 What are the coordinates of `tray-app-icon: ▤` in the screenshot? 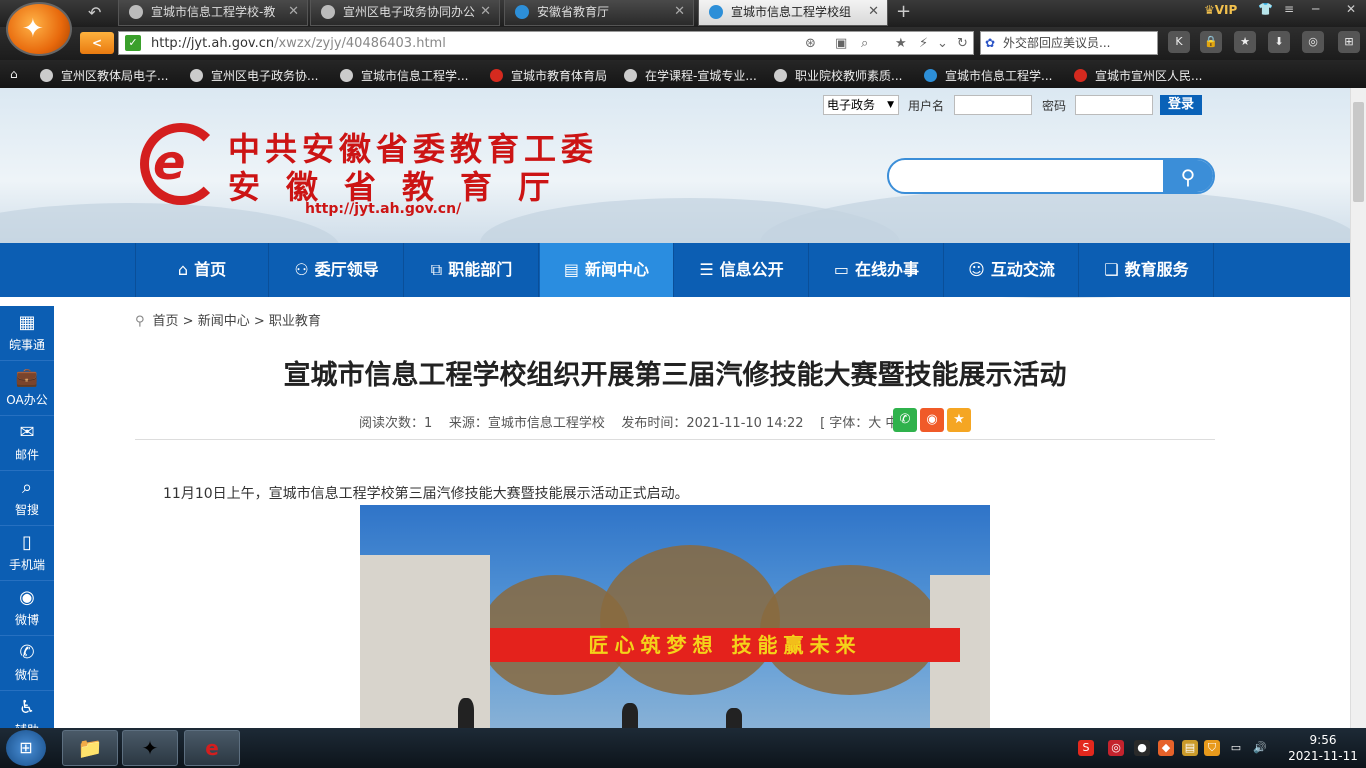 It's located at (1190, 748).